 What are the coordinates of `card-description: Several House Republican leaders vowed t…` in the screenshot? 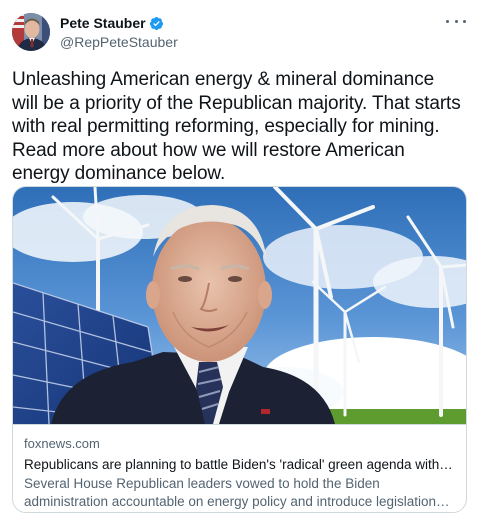 It's located at (230, 492).